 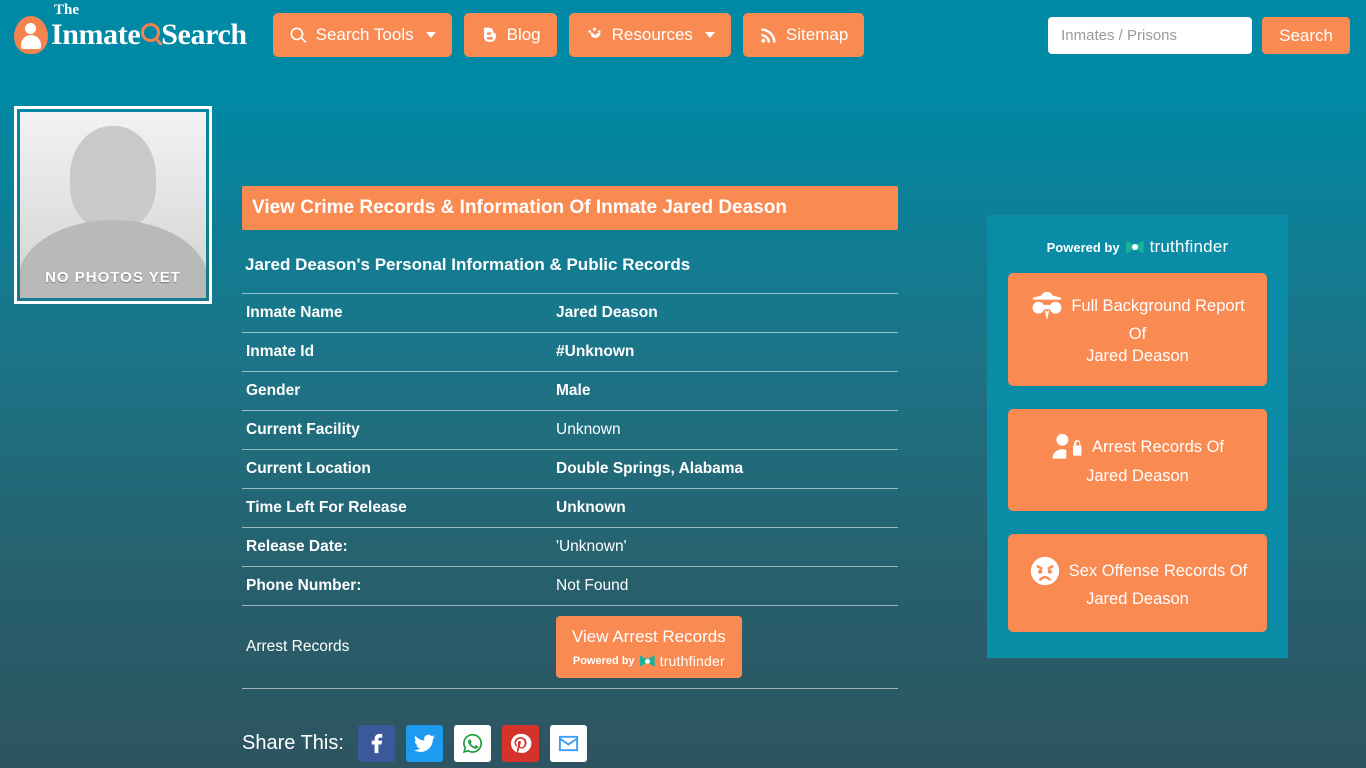 I want to click on angry-face-icon, so click(x=1045, y=571).